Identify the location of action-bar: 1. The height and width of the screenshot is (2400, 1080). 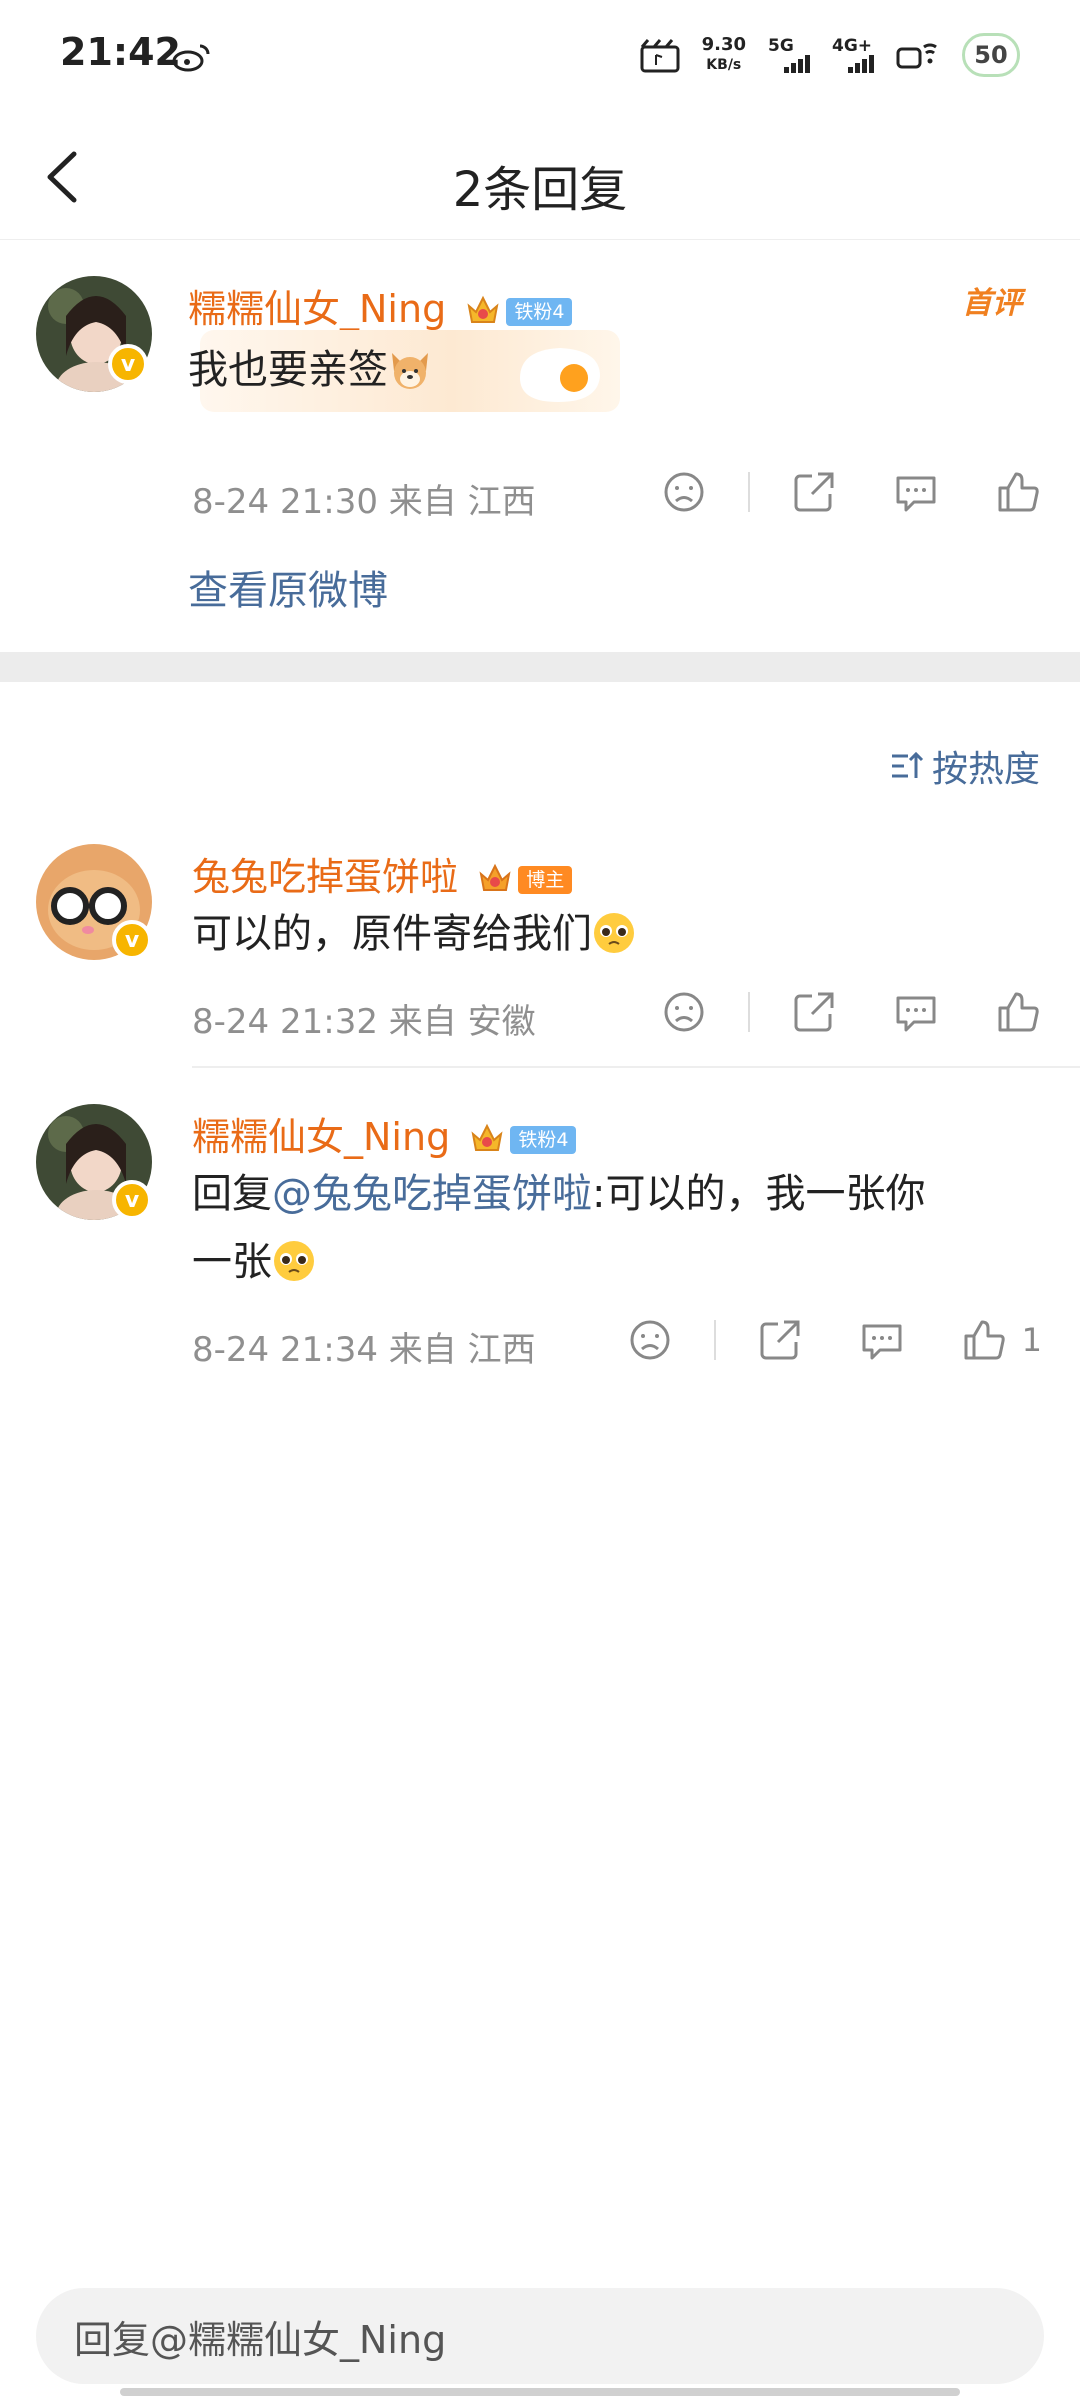
(834, 1340).